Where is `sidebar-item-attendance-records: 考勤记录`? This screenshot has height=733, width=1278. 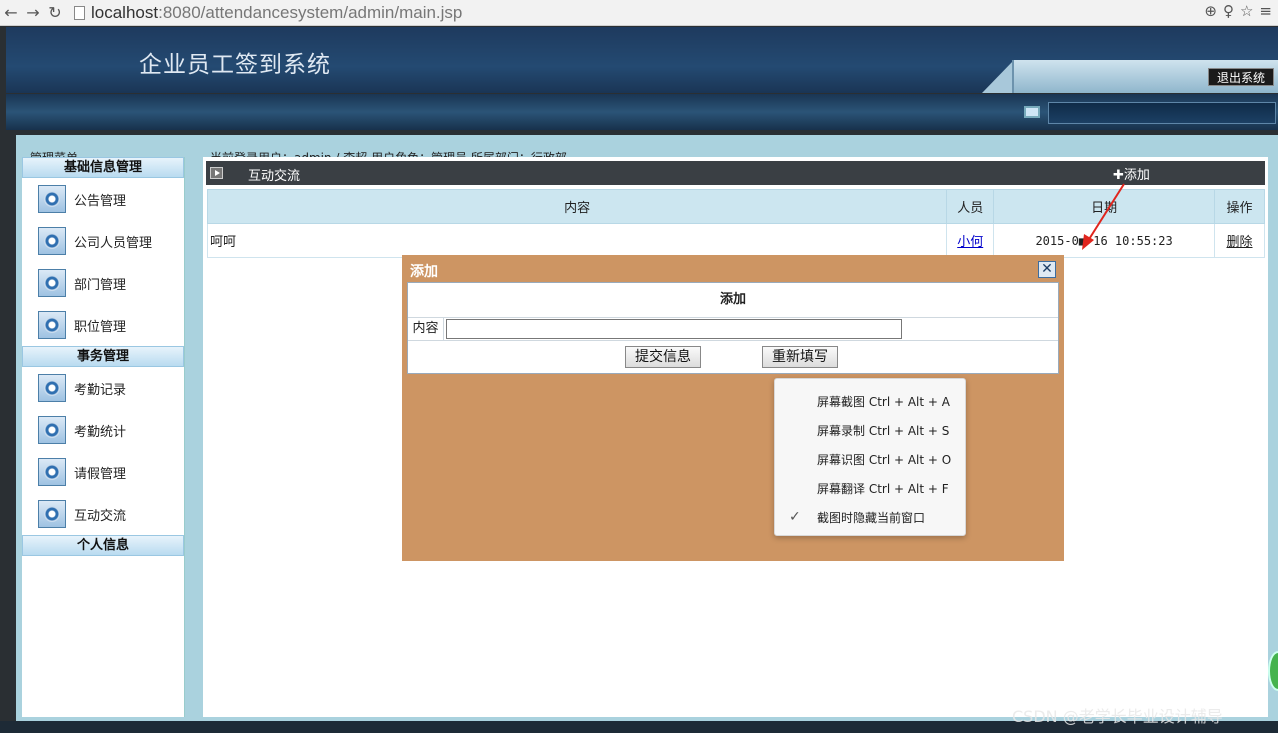 sidebar-item-attendance-records: 考勤记录 is located at coordinates (103, 388).